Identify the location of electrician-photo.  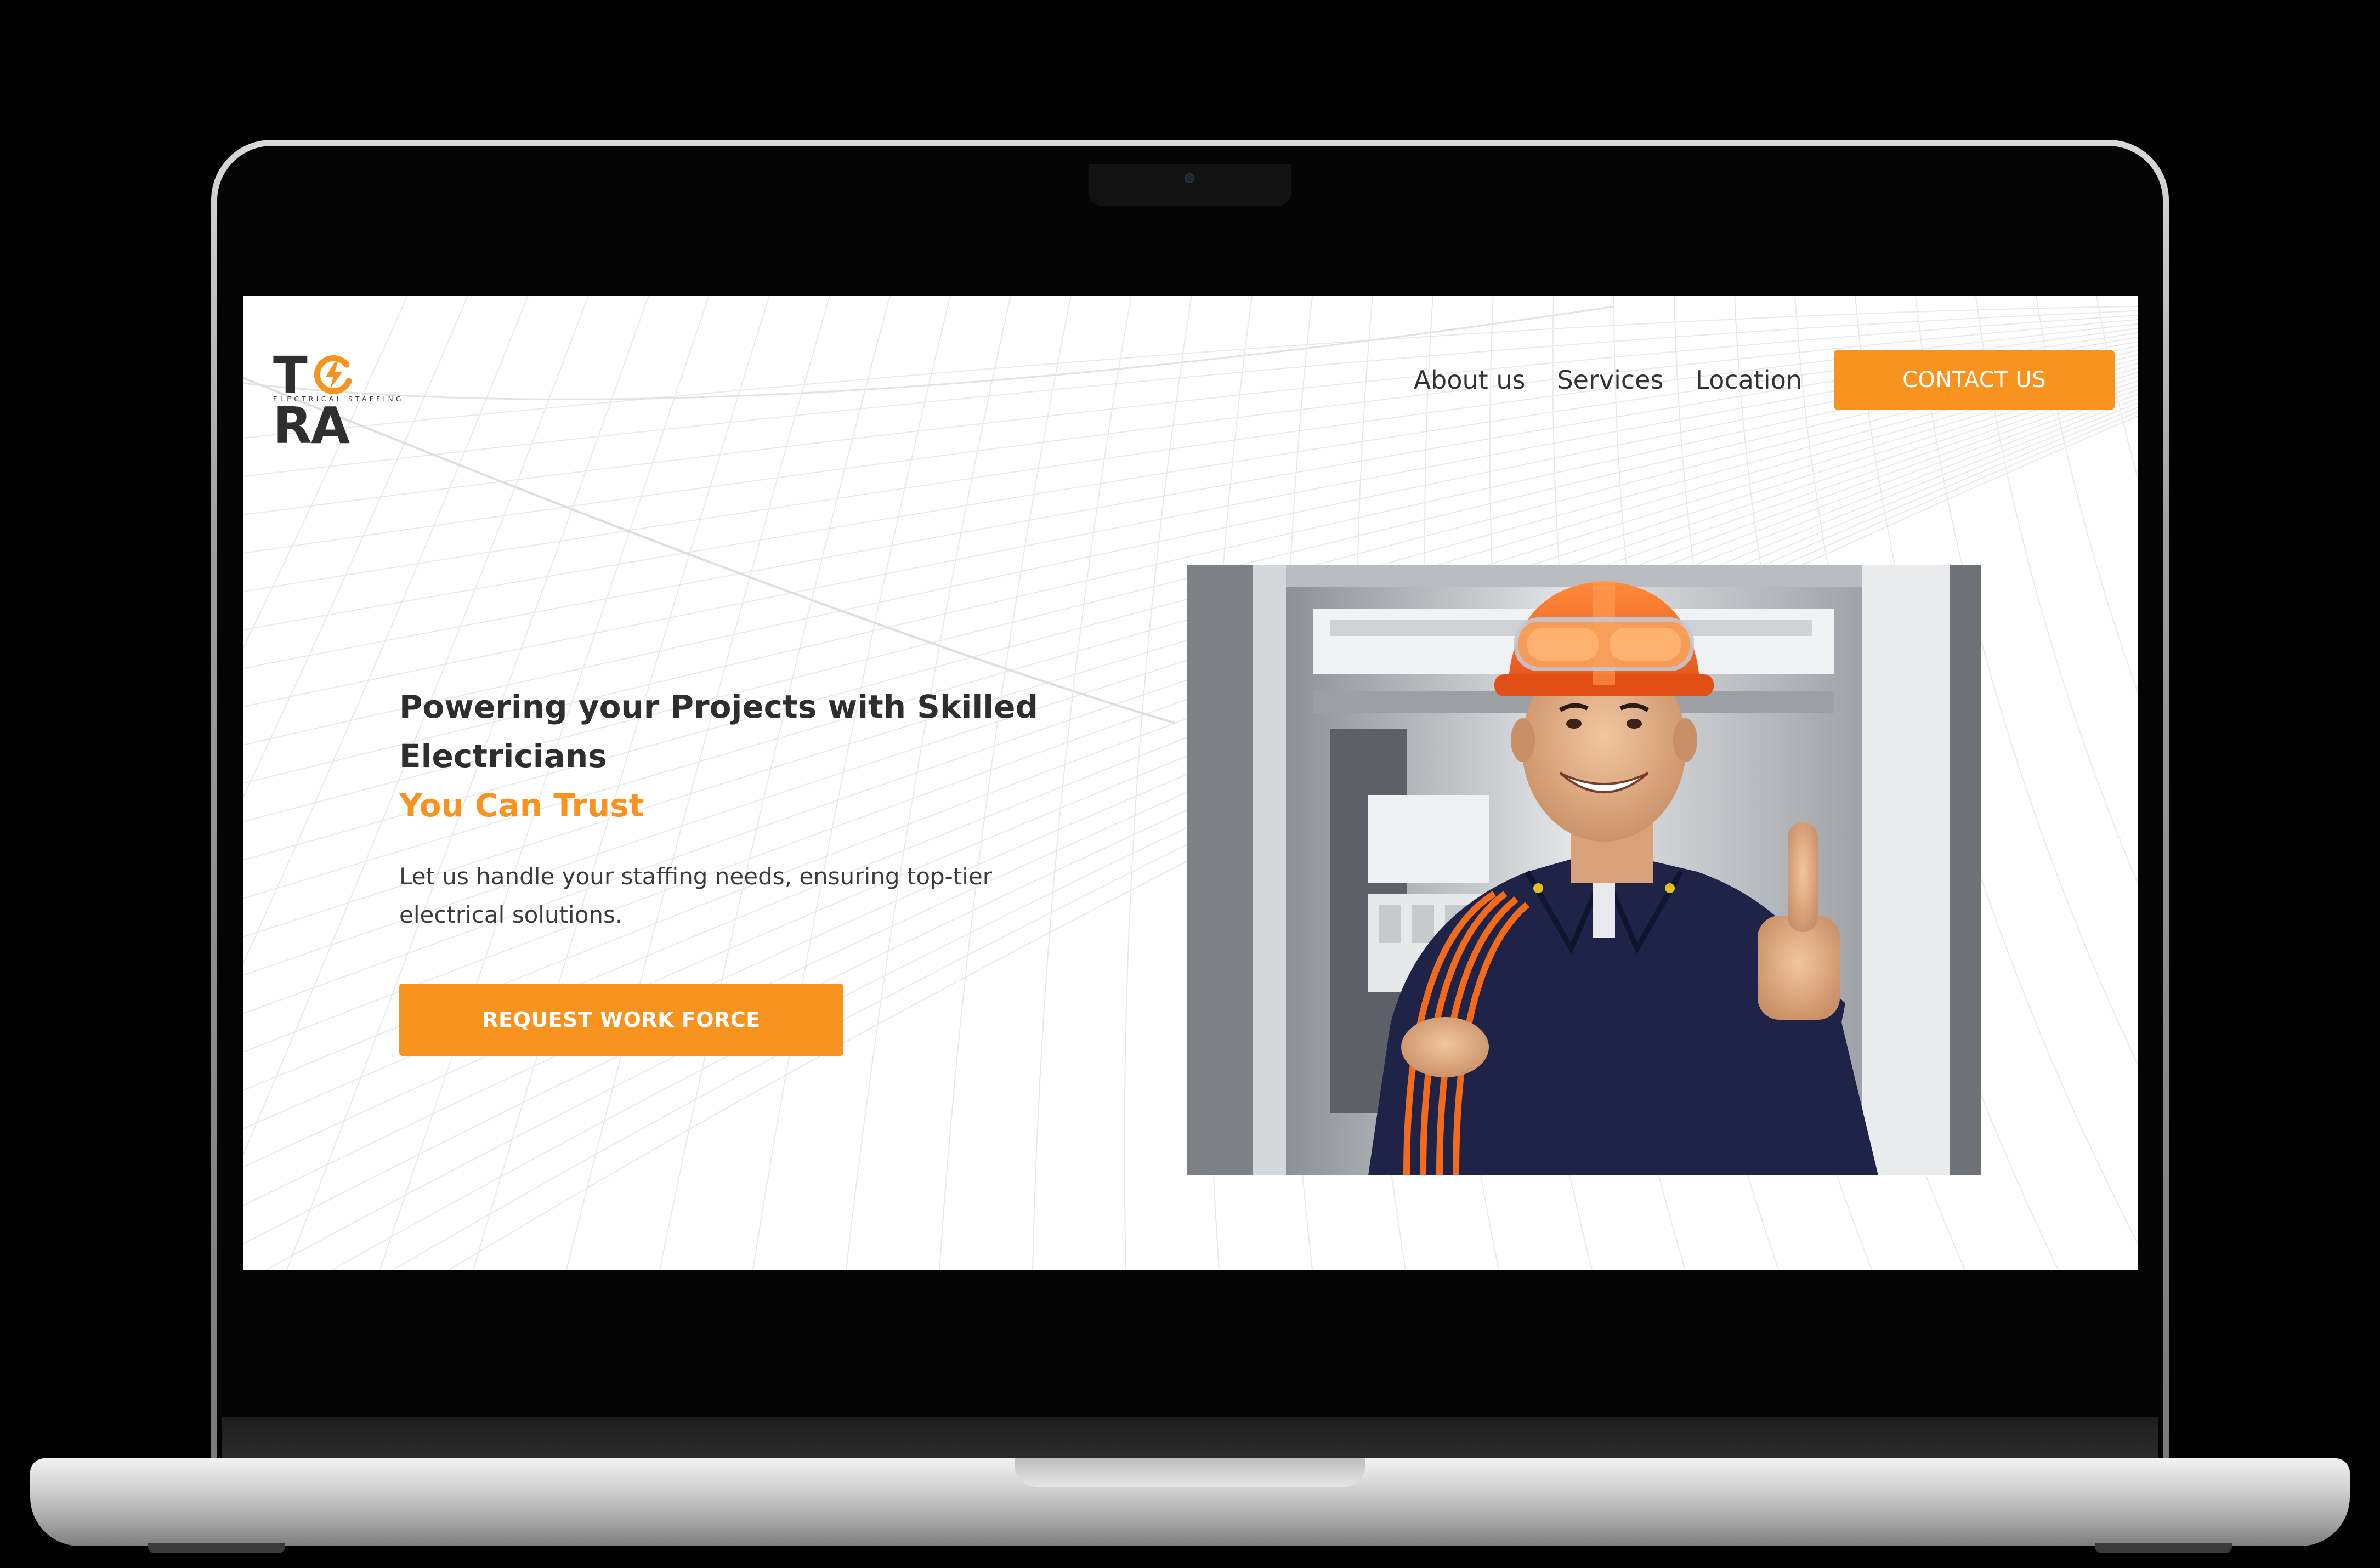
(1584, 870).